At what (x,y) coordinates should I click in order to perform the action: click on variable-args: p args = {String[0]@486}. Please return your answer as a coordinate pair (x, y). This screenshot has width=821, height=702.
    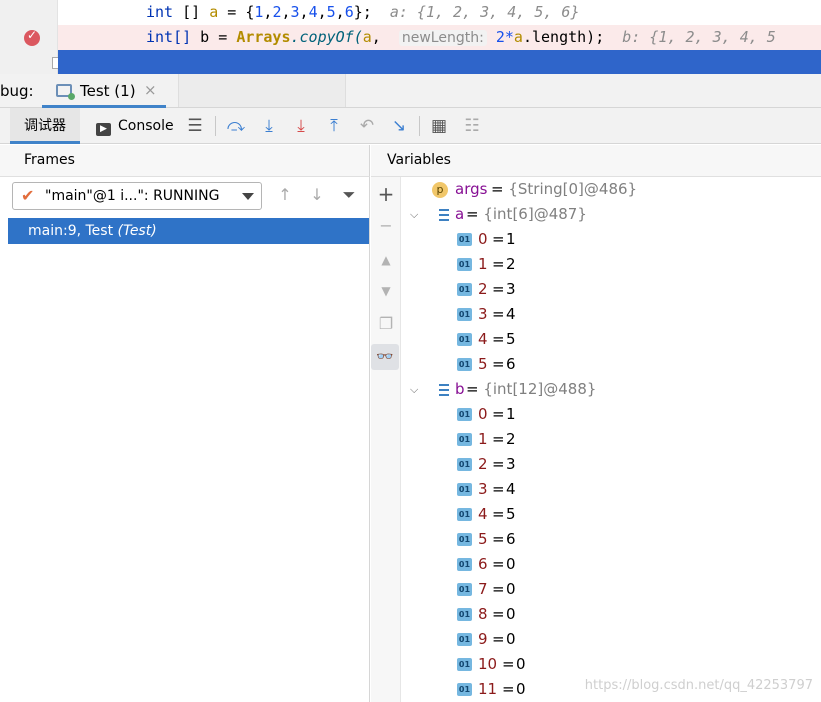
    Looking at the image, I should click on (611, 189).